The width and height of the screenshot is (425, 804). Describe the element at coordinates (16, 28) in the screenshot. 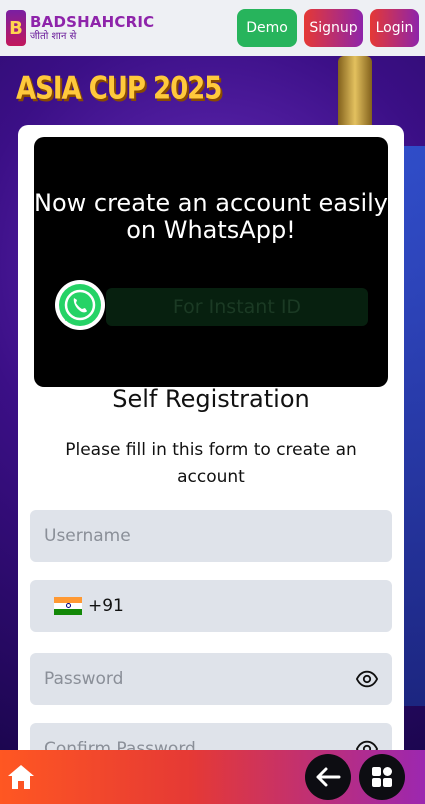

I see `logo-mark: B` at that location.